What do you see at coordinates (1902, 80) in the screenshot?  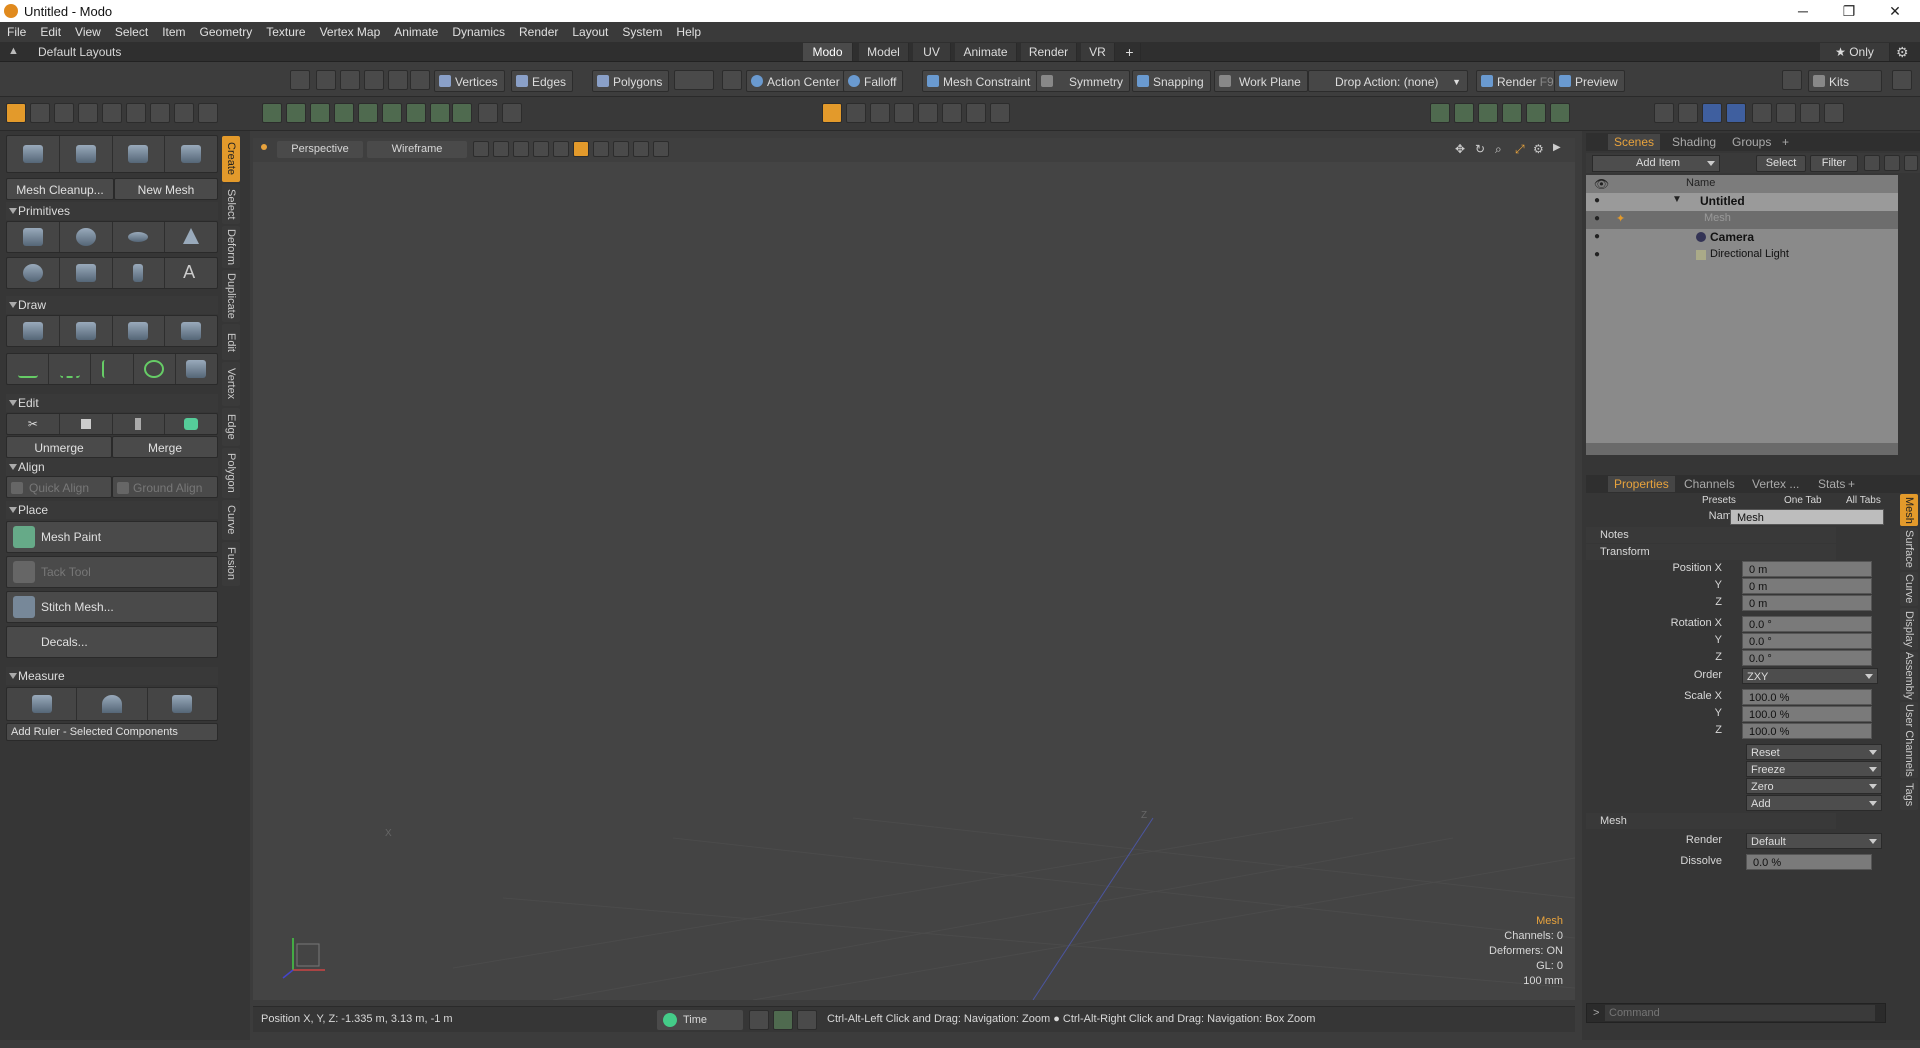 I see `panel-toggle-icon` at bounding box center [1902, 80].